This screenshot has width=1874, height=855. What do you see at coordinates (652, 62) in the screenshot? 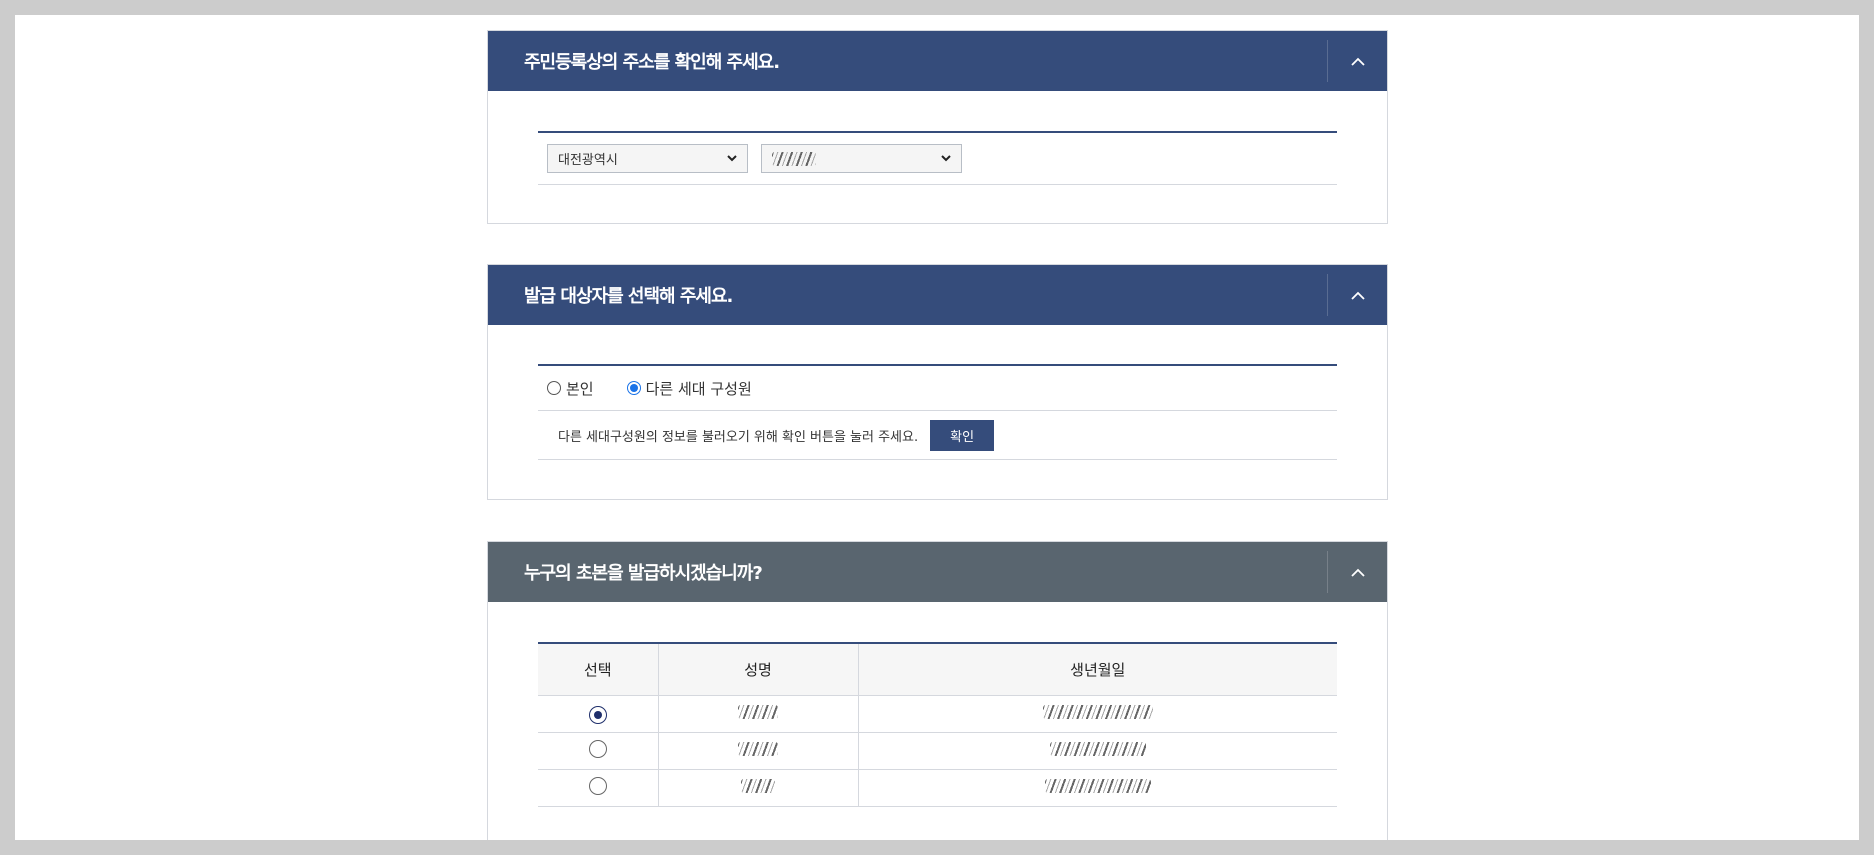
I see `address-panel-title: 주민등록상의 주소를 확인해 주세요.` at bounding box center [652, 62].